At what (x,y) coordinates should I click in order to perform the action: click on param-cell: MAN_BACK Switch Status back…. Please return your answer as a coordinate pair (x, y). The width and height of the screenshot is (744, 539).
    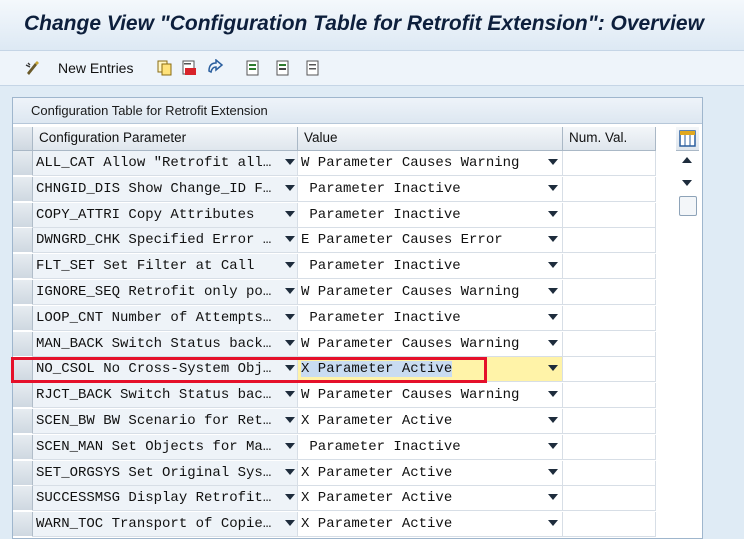
    Looking at the image, I should click on (165, 344).